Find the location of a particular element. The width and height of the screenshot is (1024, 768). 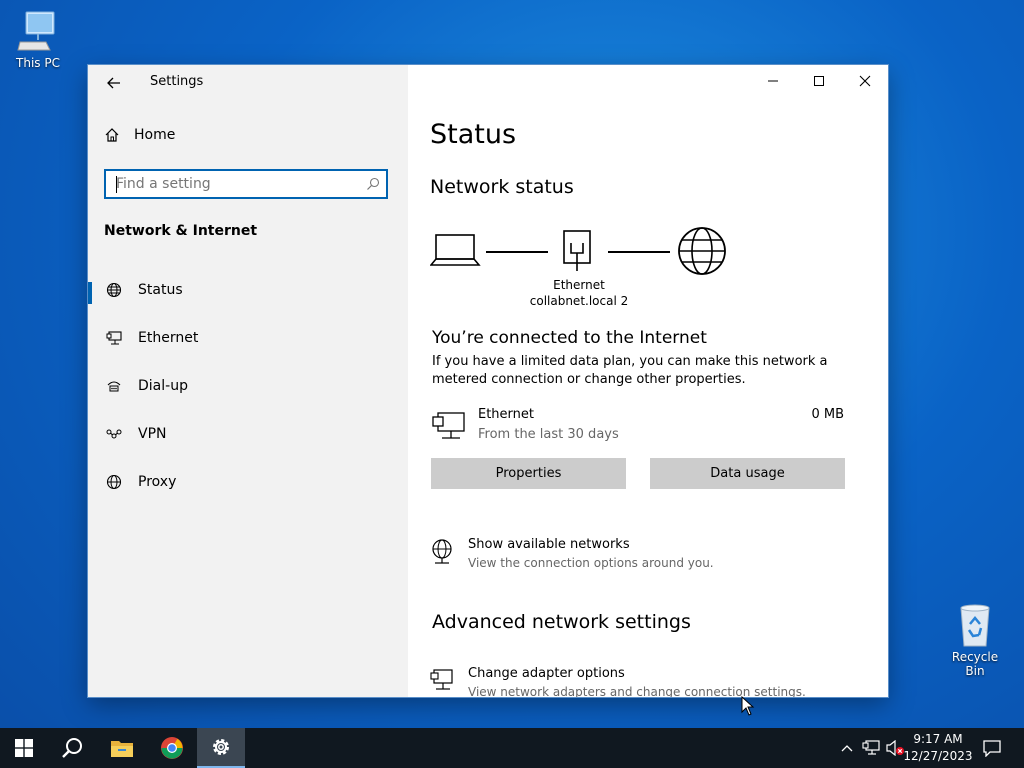

properties-button: Properties is located at coordinates (528, 473).